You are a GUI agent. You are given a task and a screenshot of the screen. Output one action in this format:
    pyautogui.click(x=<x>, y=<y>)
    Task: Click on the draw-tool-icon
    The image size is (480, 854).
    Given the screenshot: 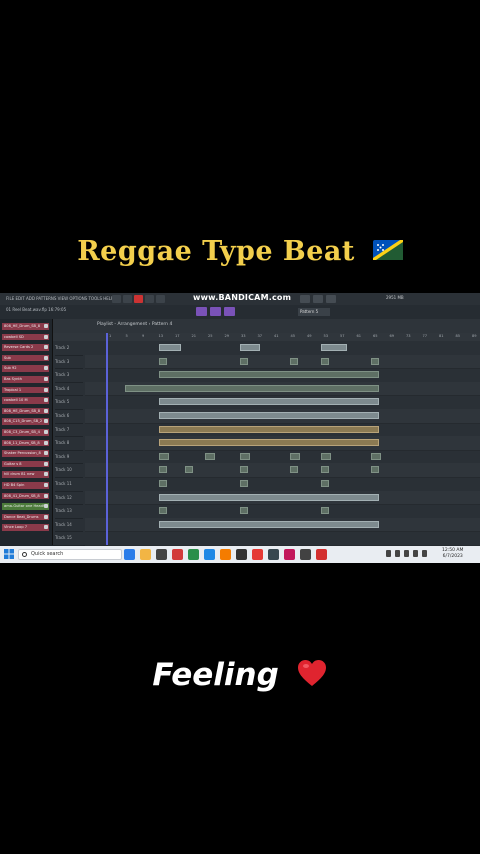 What is the action you would take?
    pyautogui.click(x=201, y=311)
    